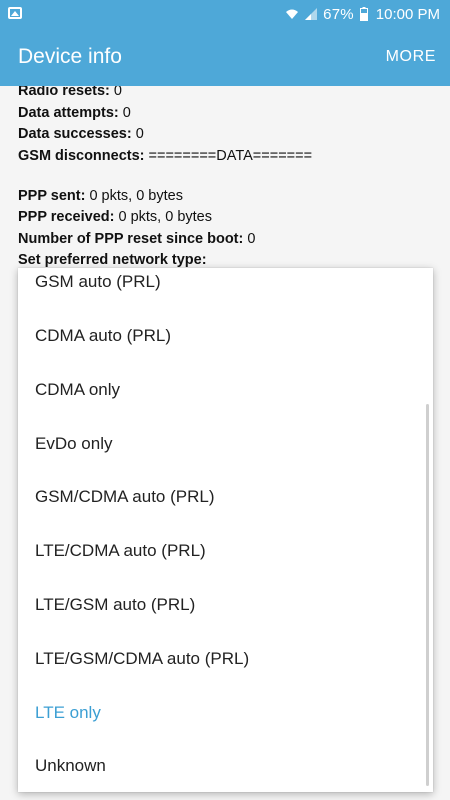 The width and height of the screenshot is (450, 800). Describe the element at coordinates (225, 57) in the screenshot. I see `app-bar: Device info MORE` at that location.